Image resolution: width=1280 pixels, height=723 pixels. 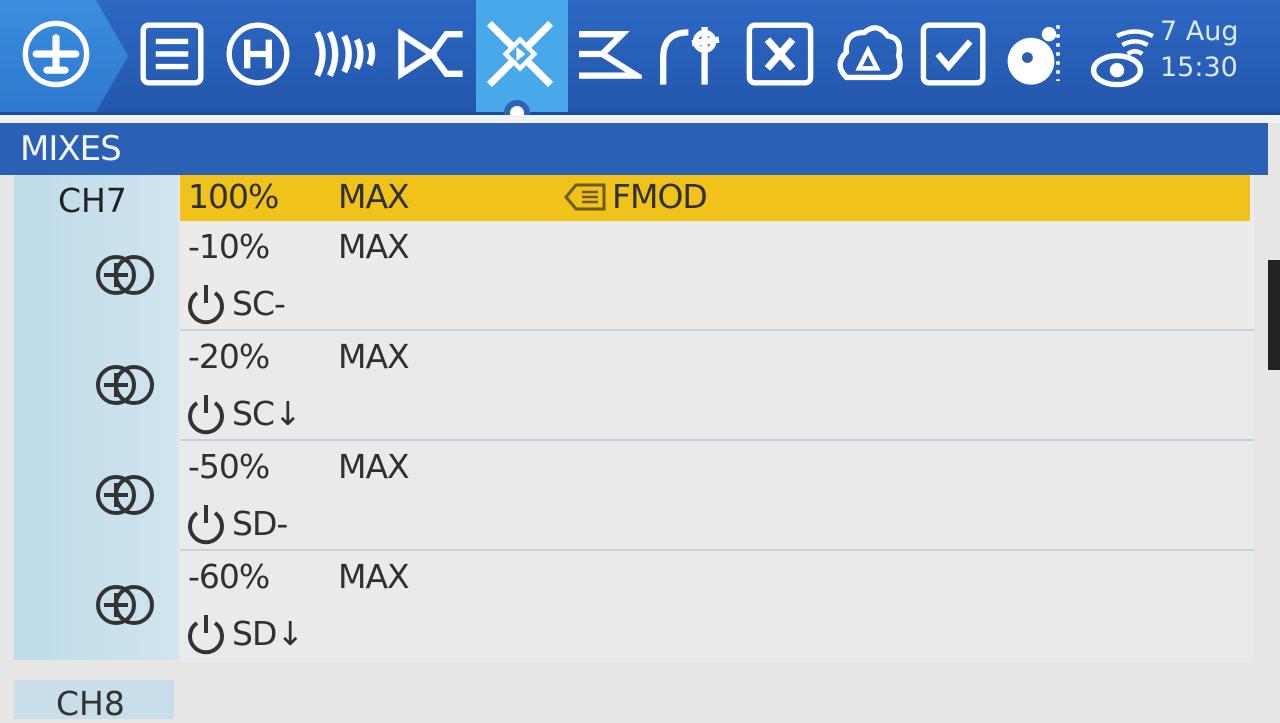 What do you see at coordinates (260, 523) in the screenshot?
I see `switch-label: SD-` at bounding box center [260, 523].